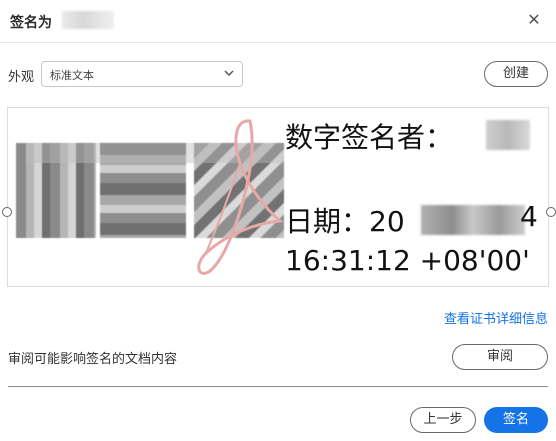  I want to click on time-label: 16:31:12 +08'00', so click(407, 260).